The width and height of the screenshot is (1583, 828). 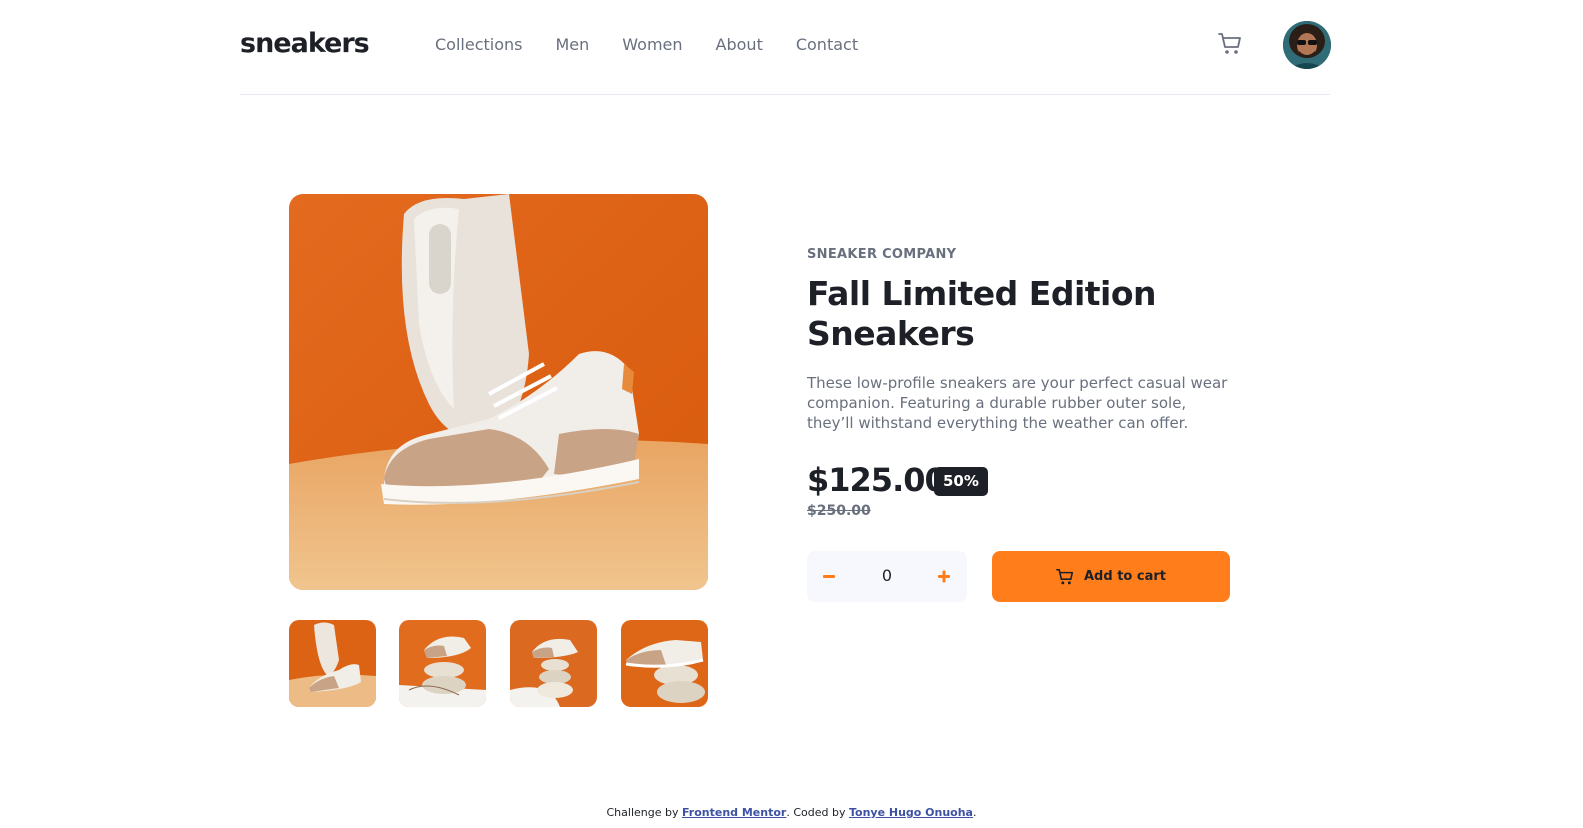 I want to click on main-product-image, so click(x=498, y=392).